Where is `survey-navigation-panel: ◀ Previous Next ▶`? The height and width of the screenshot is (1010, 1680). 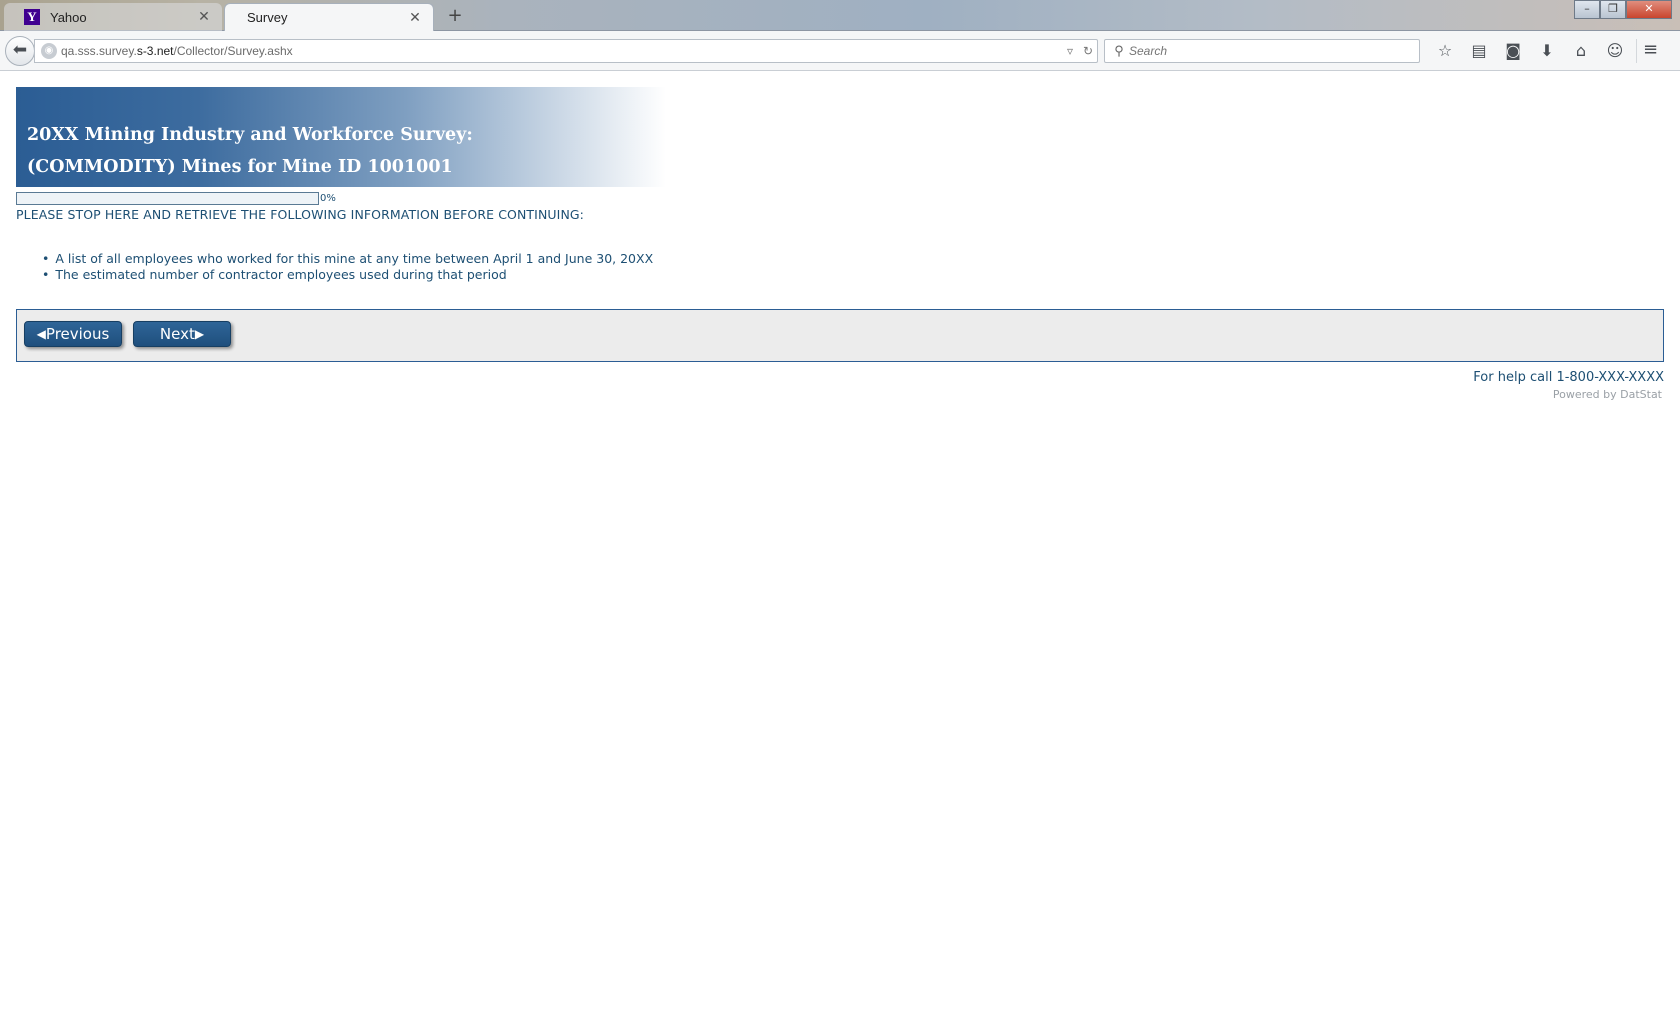 survey-navigation-panel: ◀ Previous Next ▶ is located at coordinates (840, 335).